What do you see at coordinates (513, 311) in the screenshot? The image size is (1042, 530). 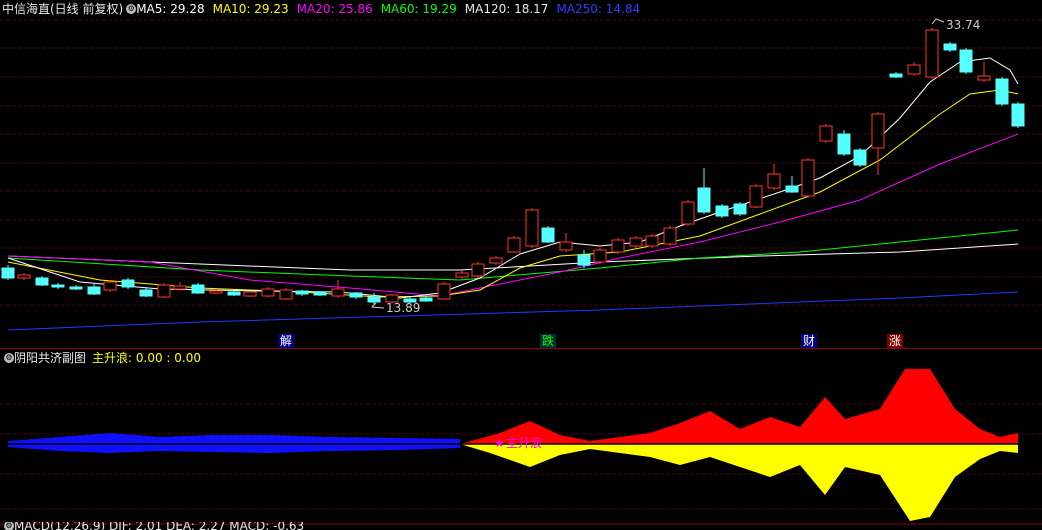 I see `ma250-line` at bounding box center [513, 311].